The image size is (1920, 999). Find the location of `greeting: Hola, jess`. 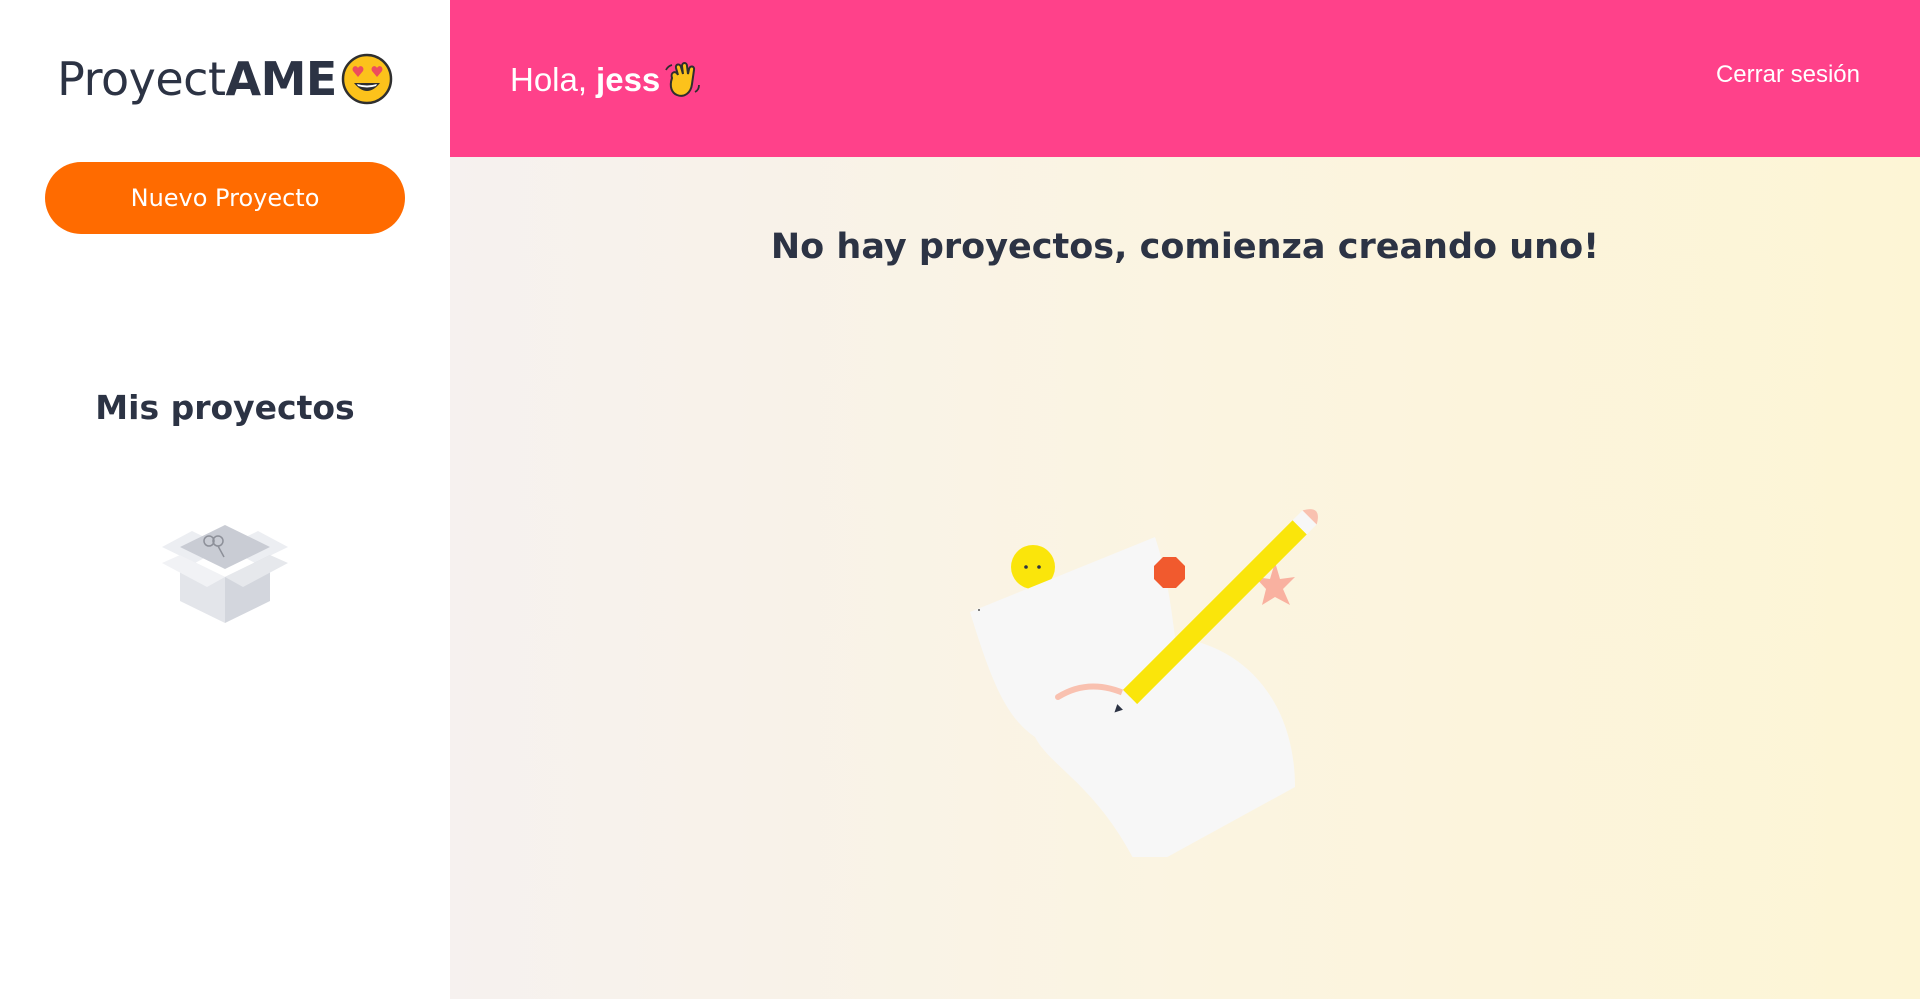

greeting: Hola, jess is located at coordinates (606, 80).